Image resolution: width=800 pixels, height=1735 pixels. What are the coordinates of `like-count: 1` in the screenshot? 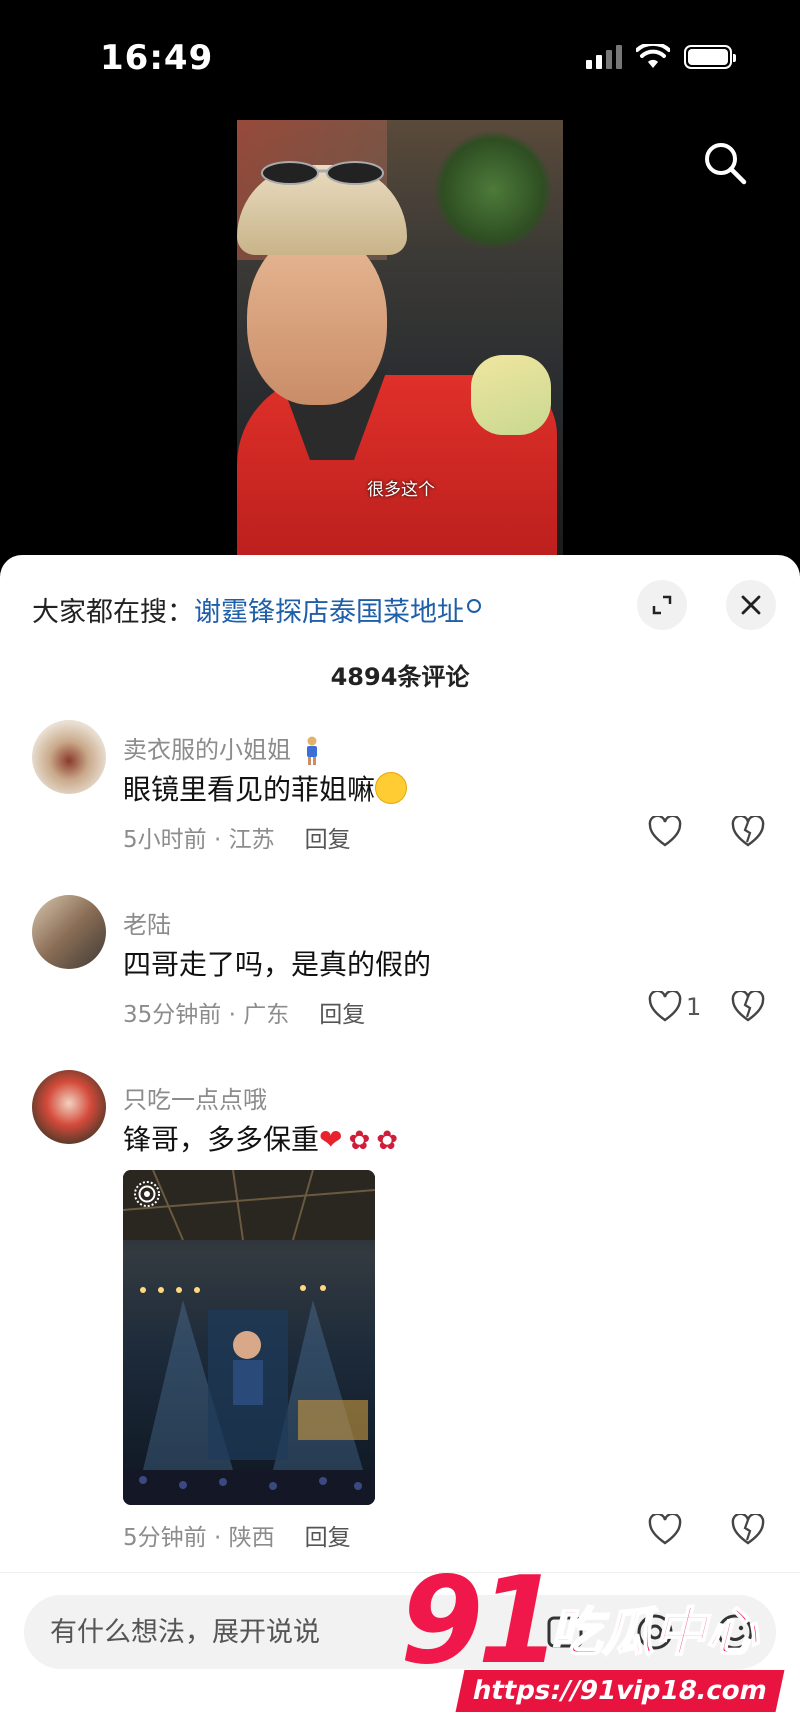 It's located at (694, 1007).